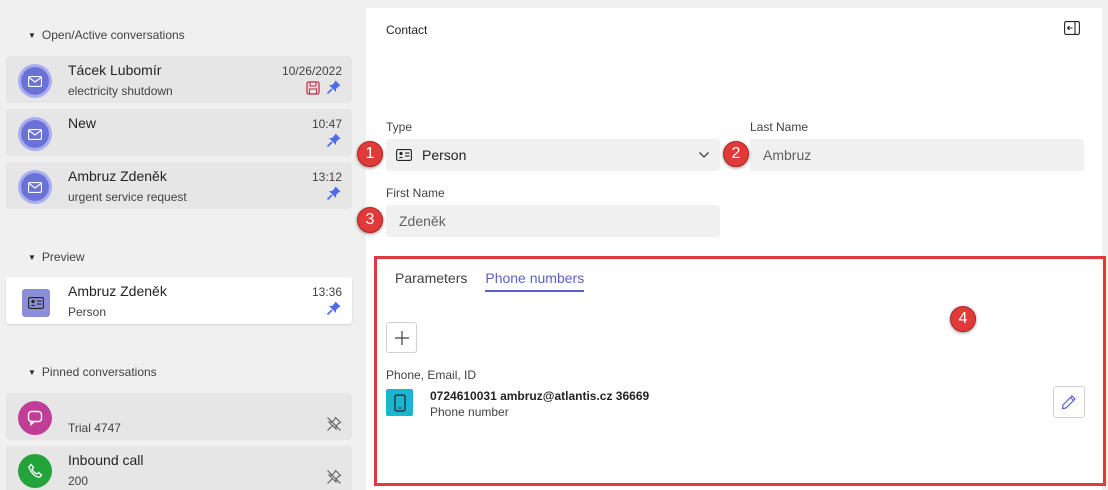 The image size is (1108, 490). Describe the element at coordinates (963, 319) in the screenshot. I see `callout-marker: 4` at that location.